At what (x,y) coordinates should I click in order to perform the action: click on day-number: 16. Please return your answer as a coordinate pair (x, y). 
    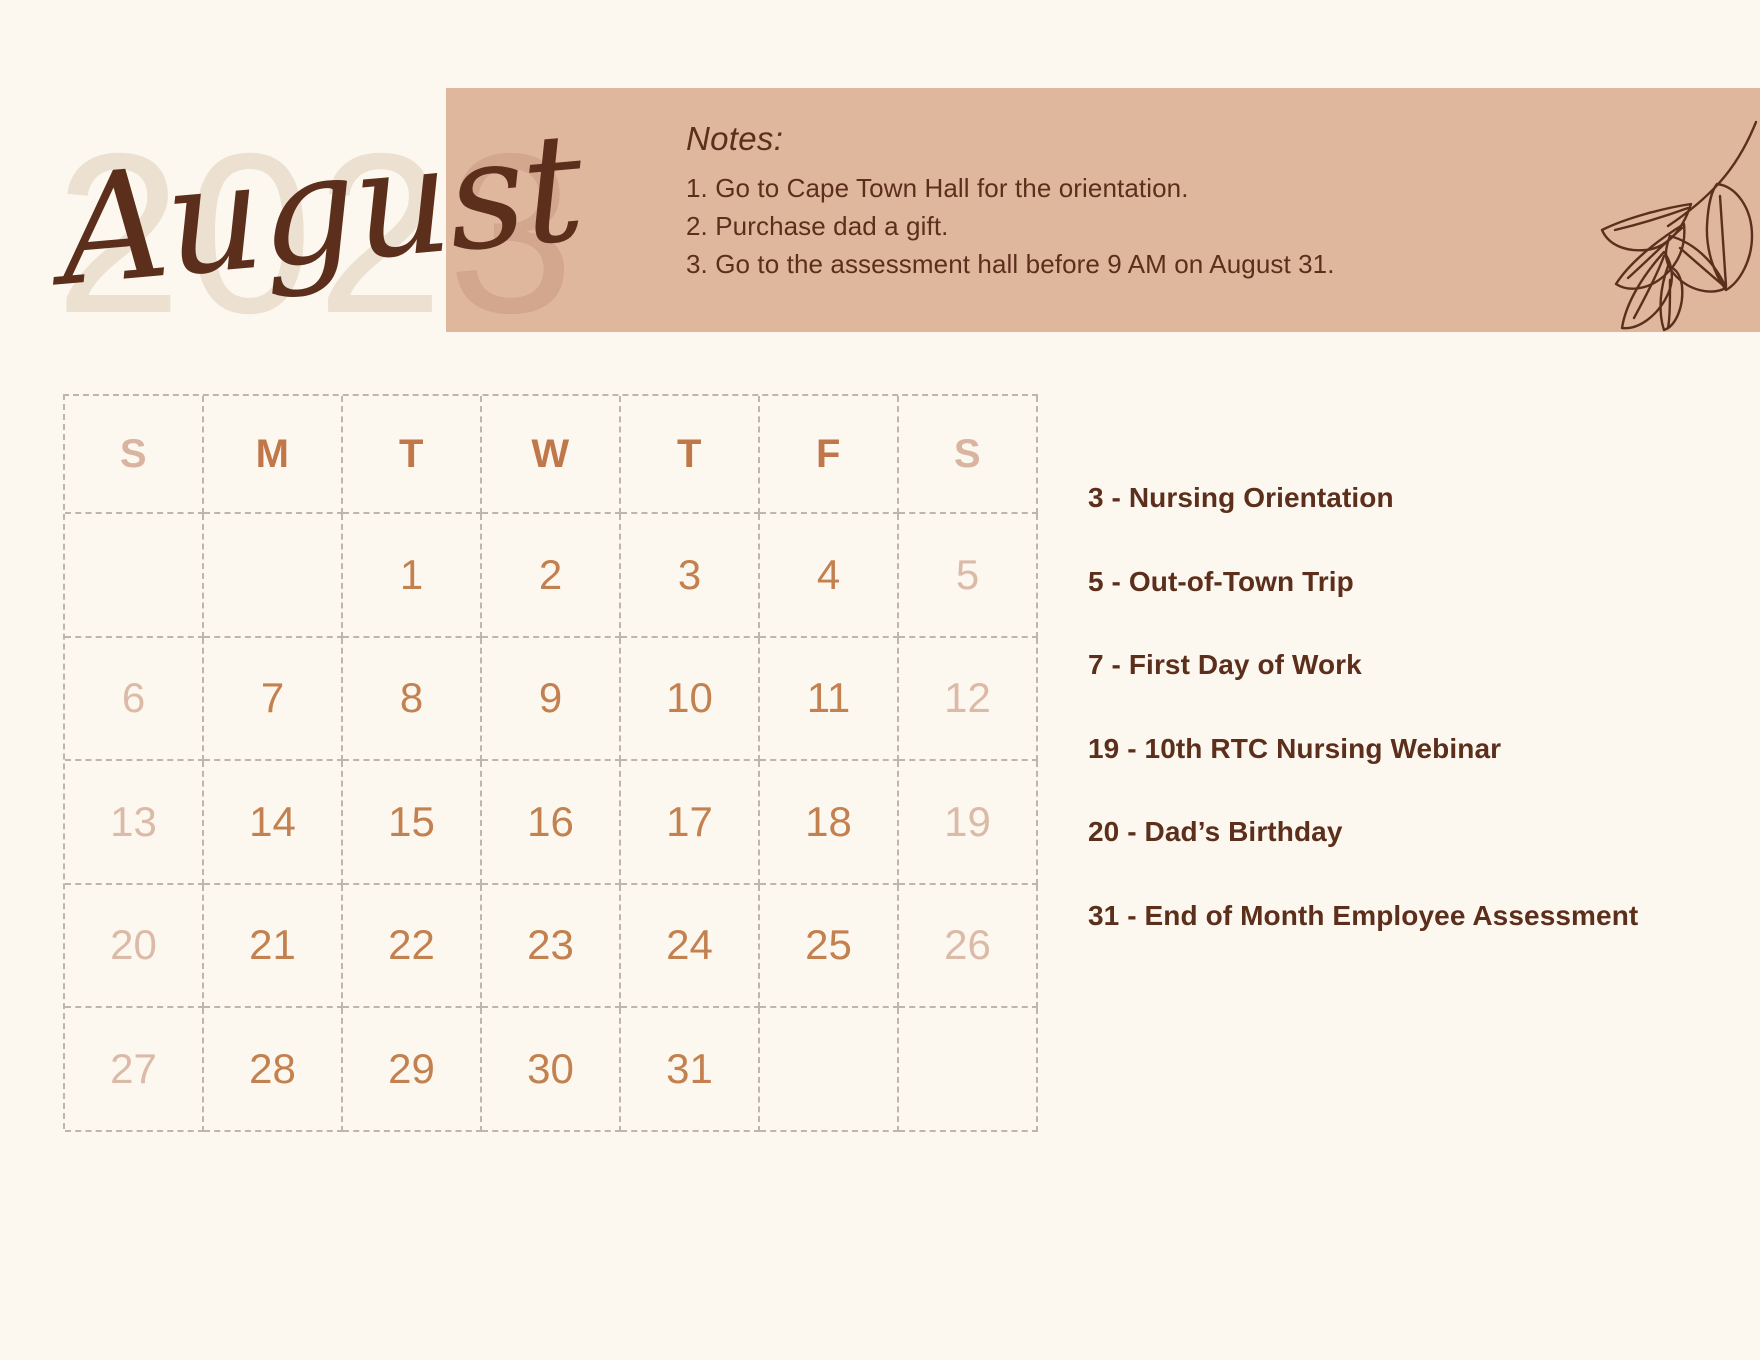
    Looking at the image, I should click on (550, 821).